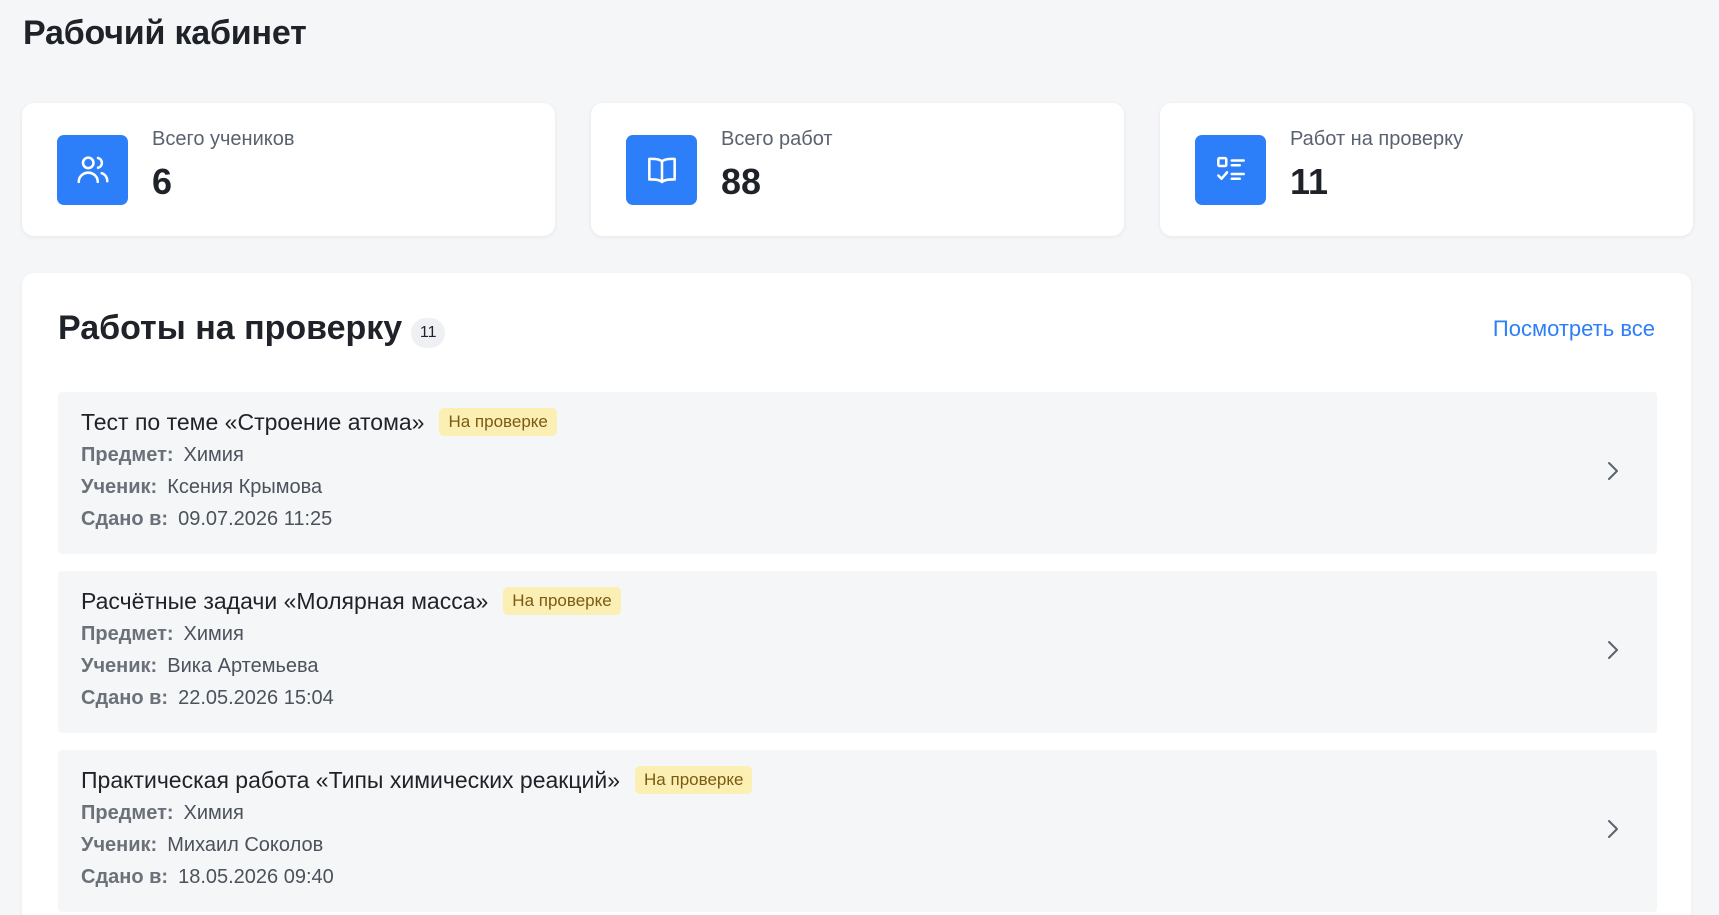  What do you see at coordinates (869, 520) in the screenshot?
I see `submitted-row: Сдано в: 09.07.2026 11:25` at bounding box center [869, 520].